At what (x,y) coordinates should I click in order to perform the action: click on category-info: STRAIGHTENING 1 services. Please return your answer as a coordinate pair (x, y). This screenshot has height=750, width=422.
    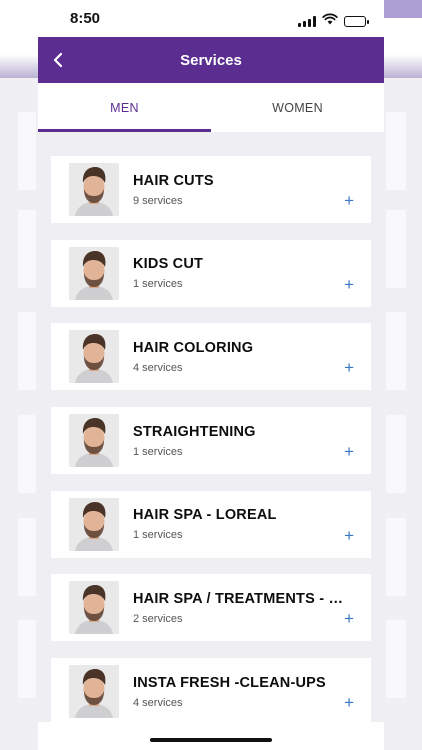
    Looking at the image, I should click on (252, 441).